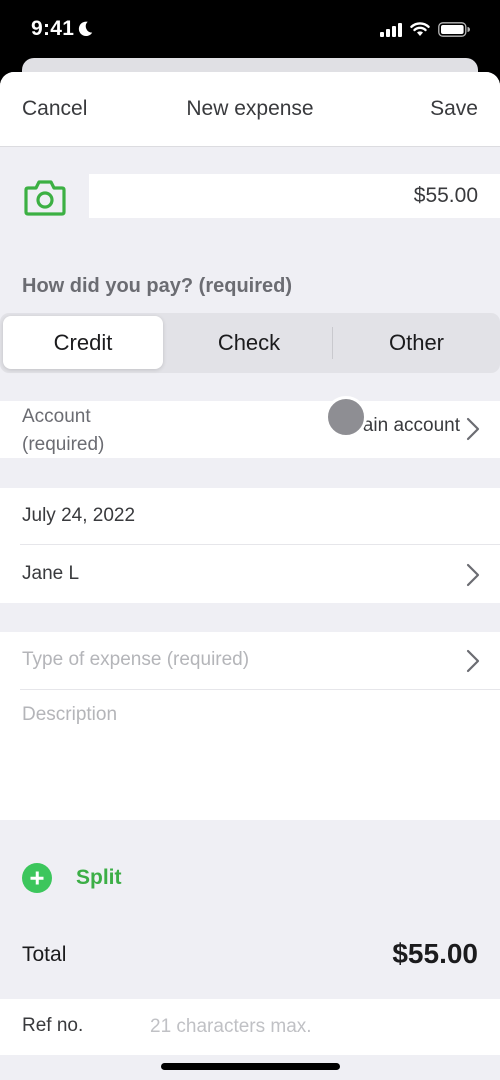 This screenshot has height=1080, width=500. I want to click on signal-icon, so click(391, 29).